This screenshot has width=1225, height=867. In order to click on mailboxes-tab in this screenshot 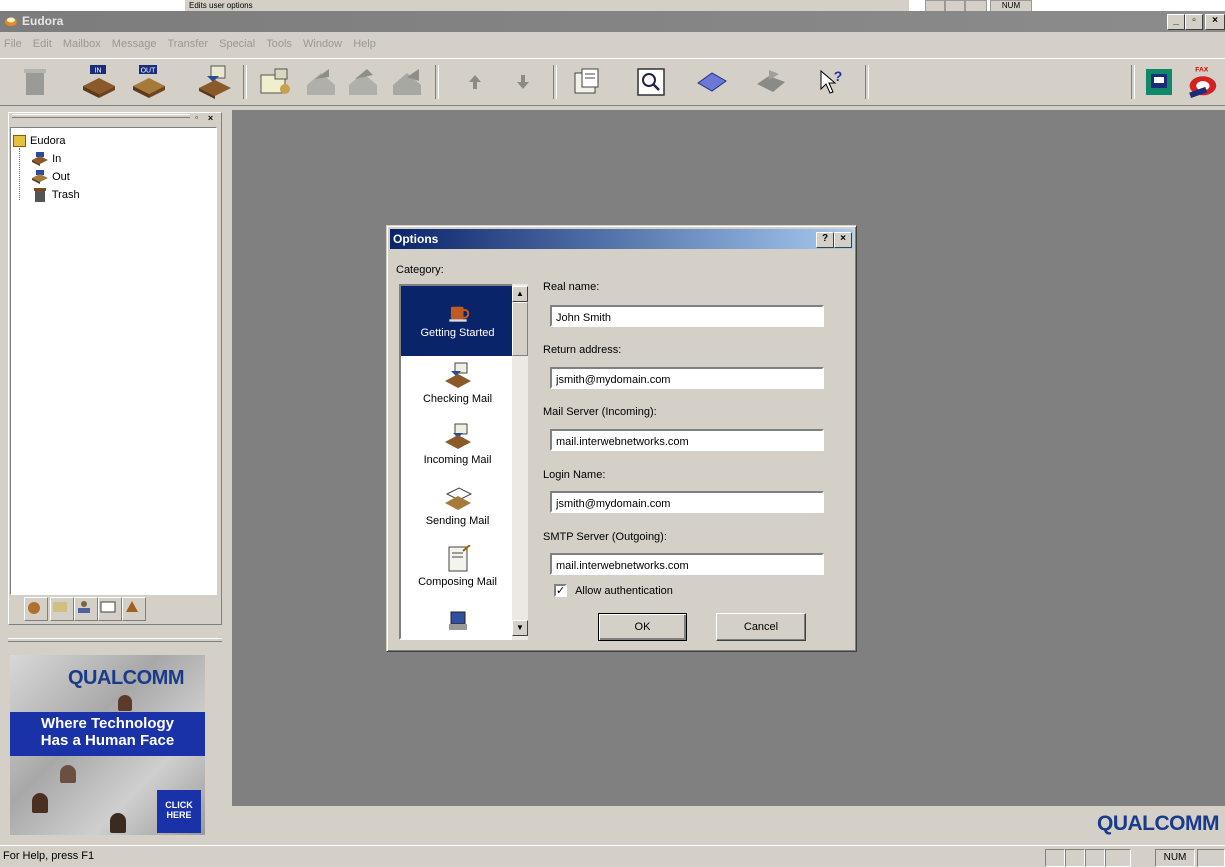, I will do `click(36, 609)`.